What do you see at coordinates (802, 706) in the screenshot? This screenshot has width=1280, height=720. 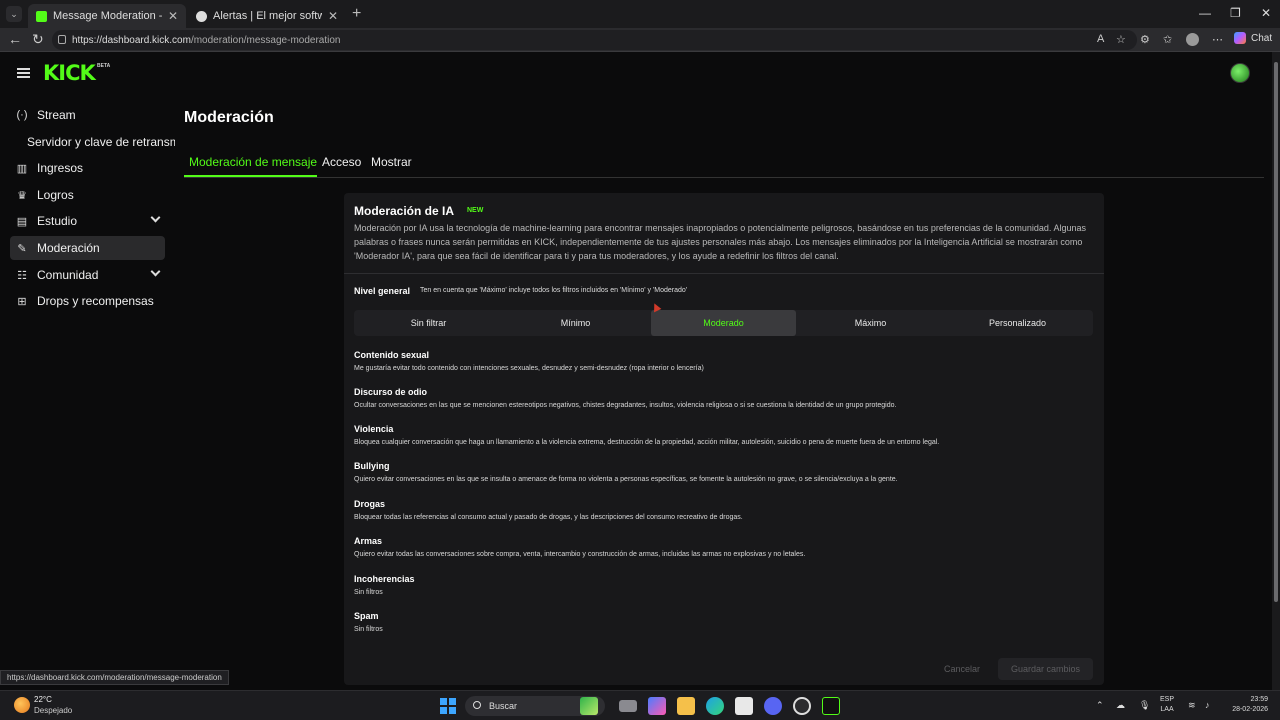 I see `obs-icon` at bounding box center [802, 706].